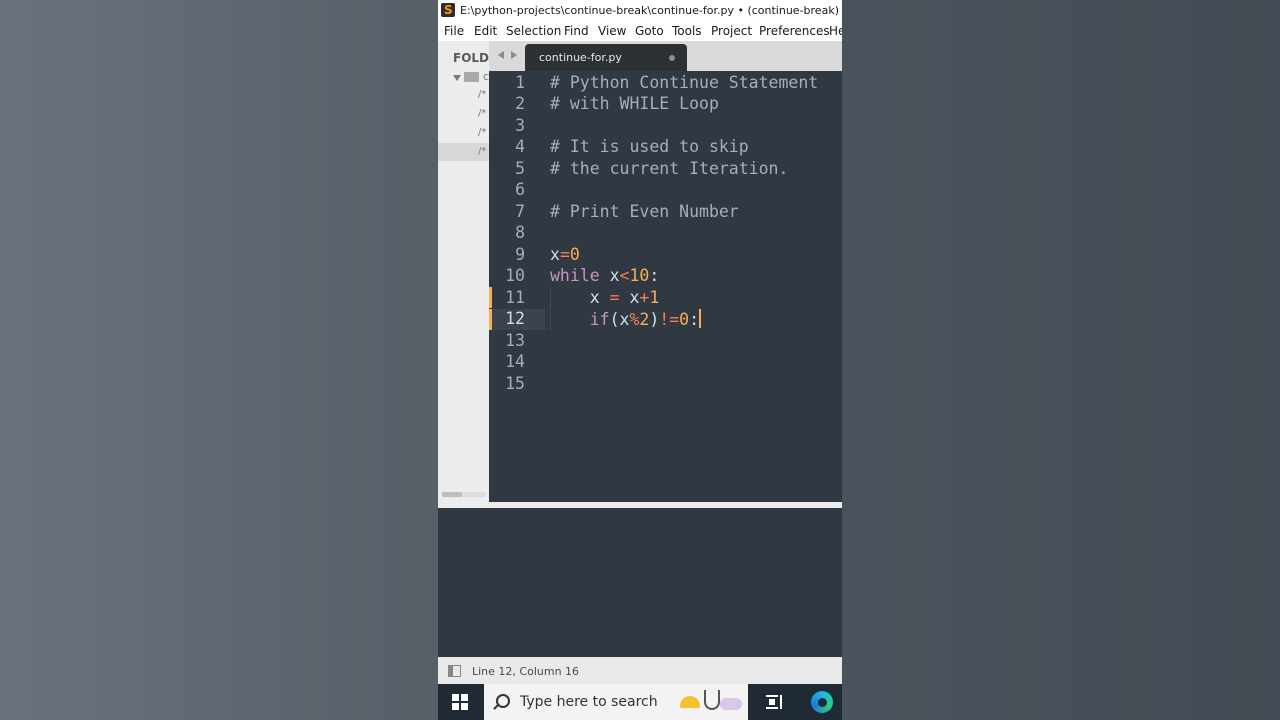  I want to click on line-number: 6, so click(520, 189).